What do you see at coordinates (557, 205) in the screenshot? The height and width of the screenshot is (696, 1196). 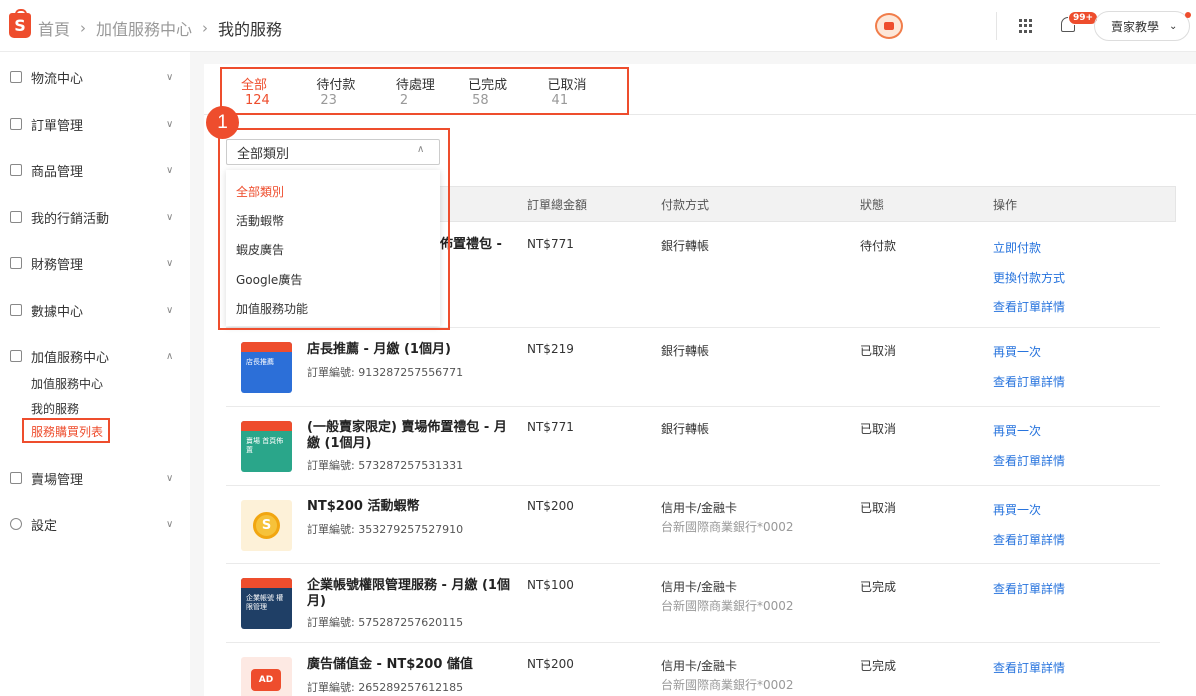 I see `column-header-amount: 訂單總金額` at bounding box center [557, 205].